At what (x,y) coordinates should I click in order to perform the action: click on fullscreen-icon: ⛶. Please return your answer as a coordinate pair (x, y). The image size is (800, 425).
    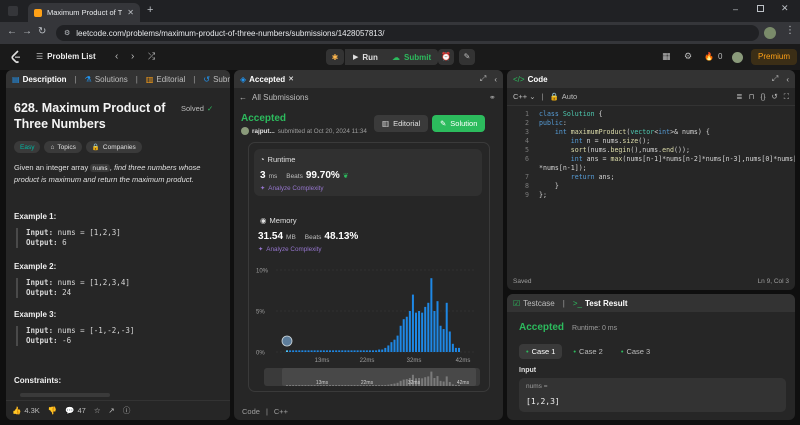
    Looking at the image, I should click on (786, 97).